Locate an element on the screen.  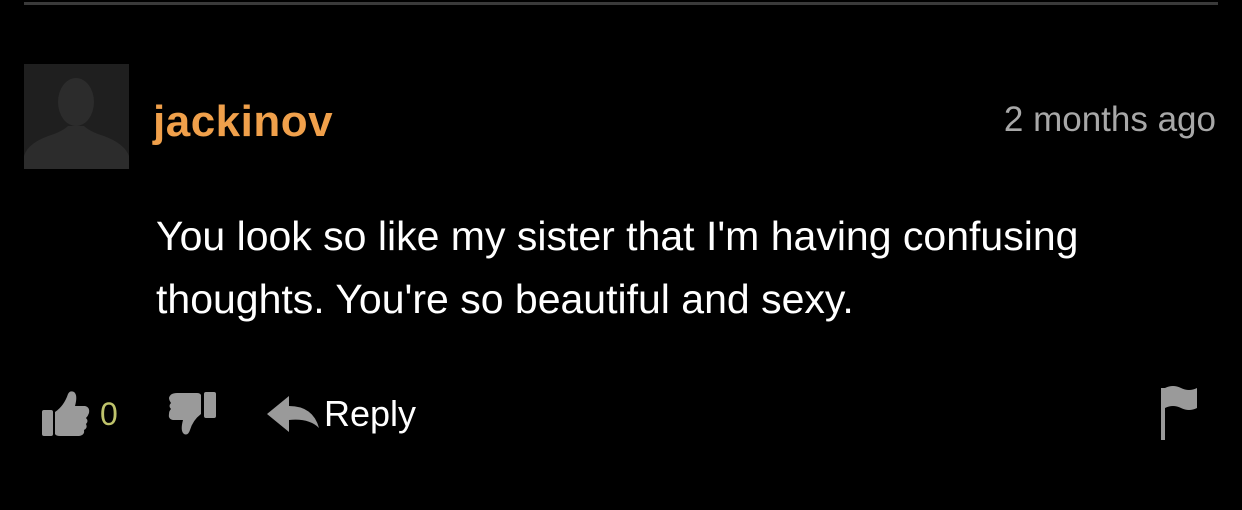
reply-button: Reply is located at coordinates (340, 414).